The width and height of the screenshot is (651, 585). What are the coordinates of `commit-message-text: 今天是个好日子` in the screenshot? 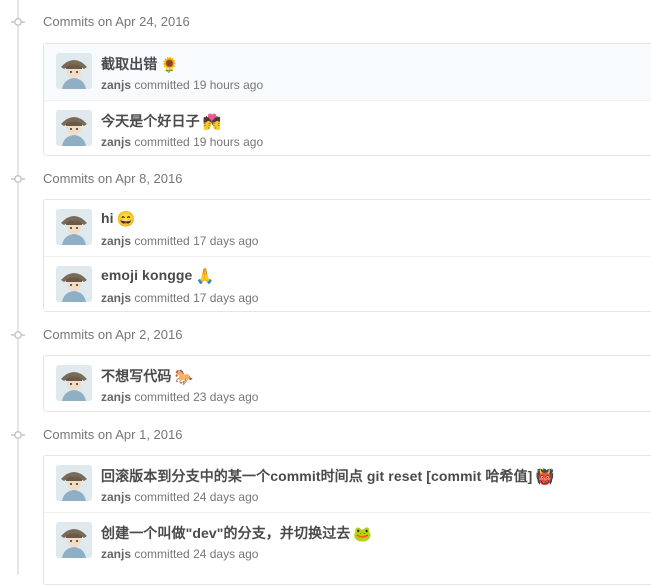 It's located at (150, 121).